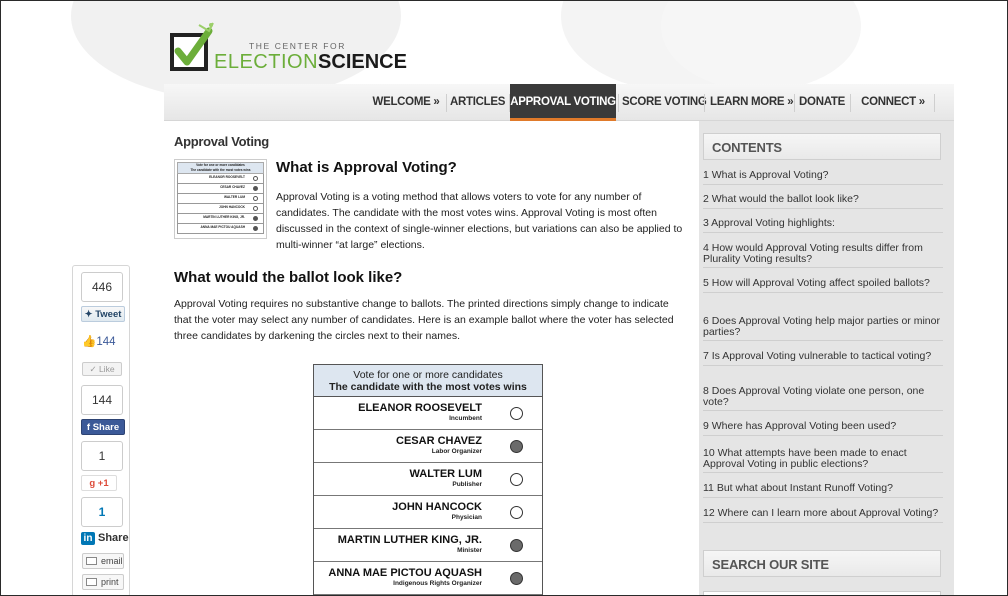  Describe the element at coordinates (428, 375) in the screenshot. I see `ballot-instruction: Vote for one or more candidates` at that location.